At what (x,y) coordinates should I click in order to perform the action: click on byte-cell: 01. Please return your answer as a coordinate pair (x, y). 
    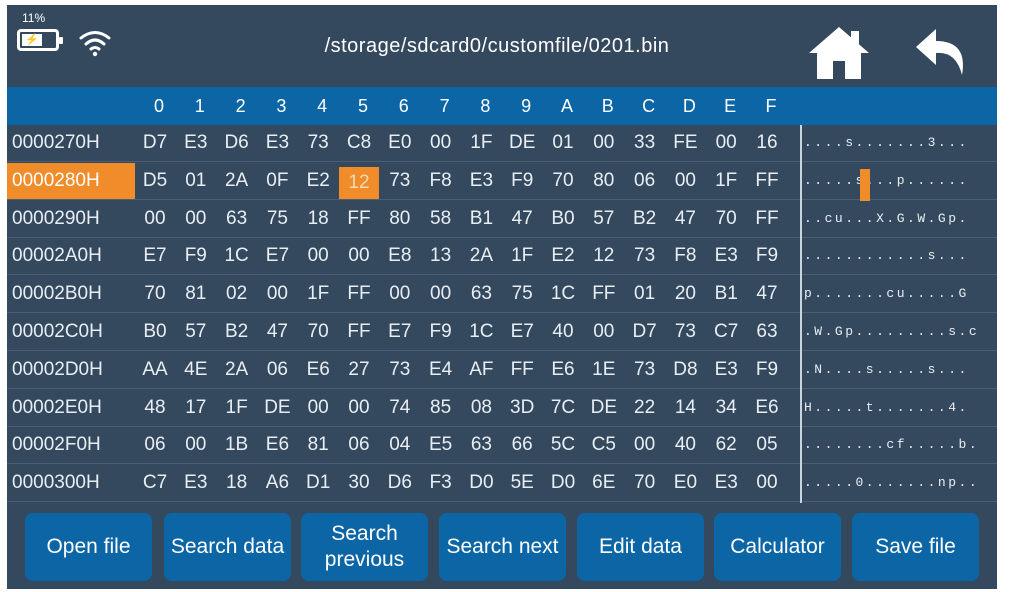
    Looking at the image, I should click on (645, 294).